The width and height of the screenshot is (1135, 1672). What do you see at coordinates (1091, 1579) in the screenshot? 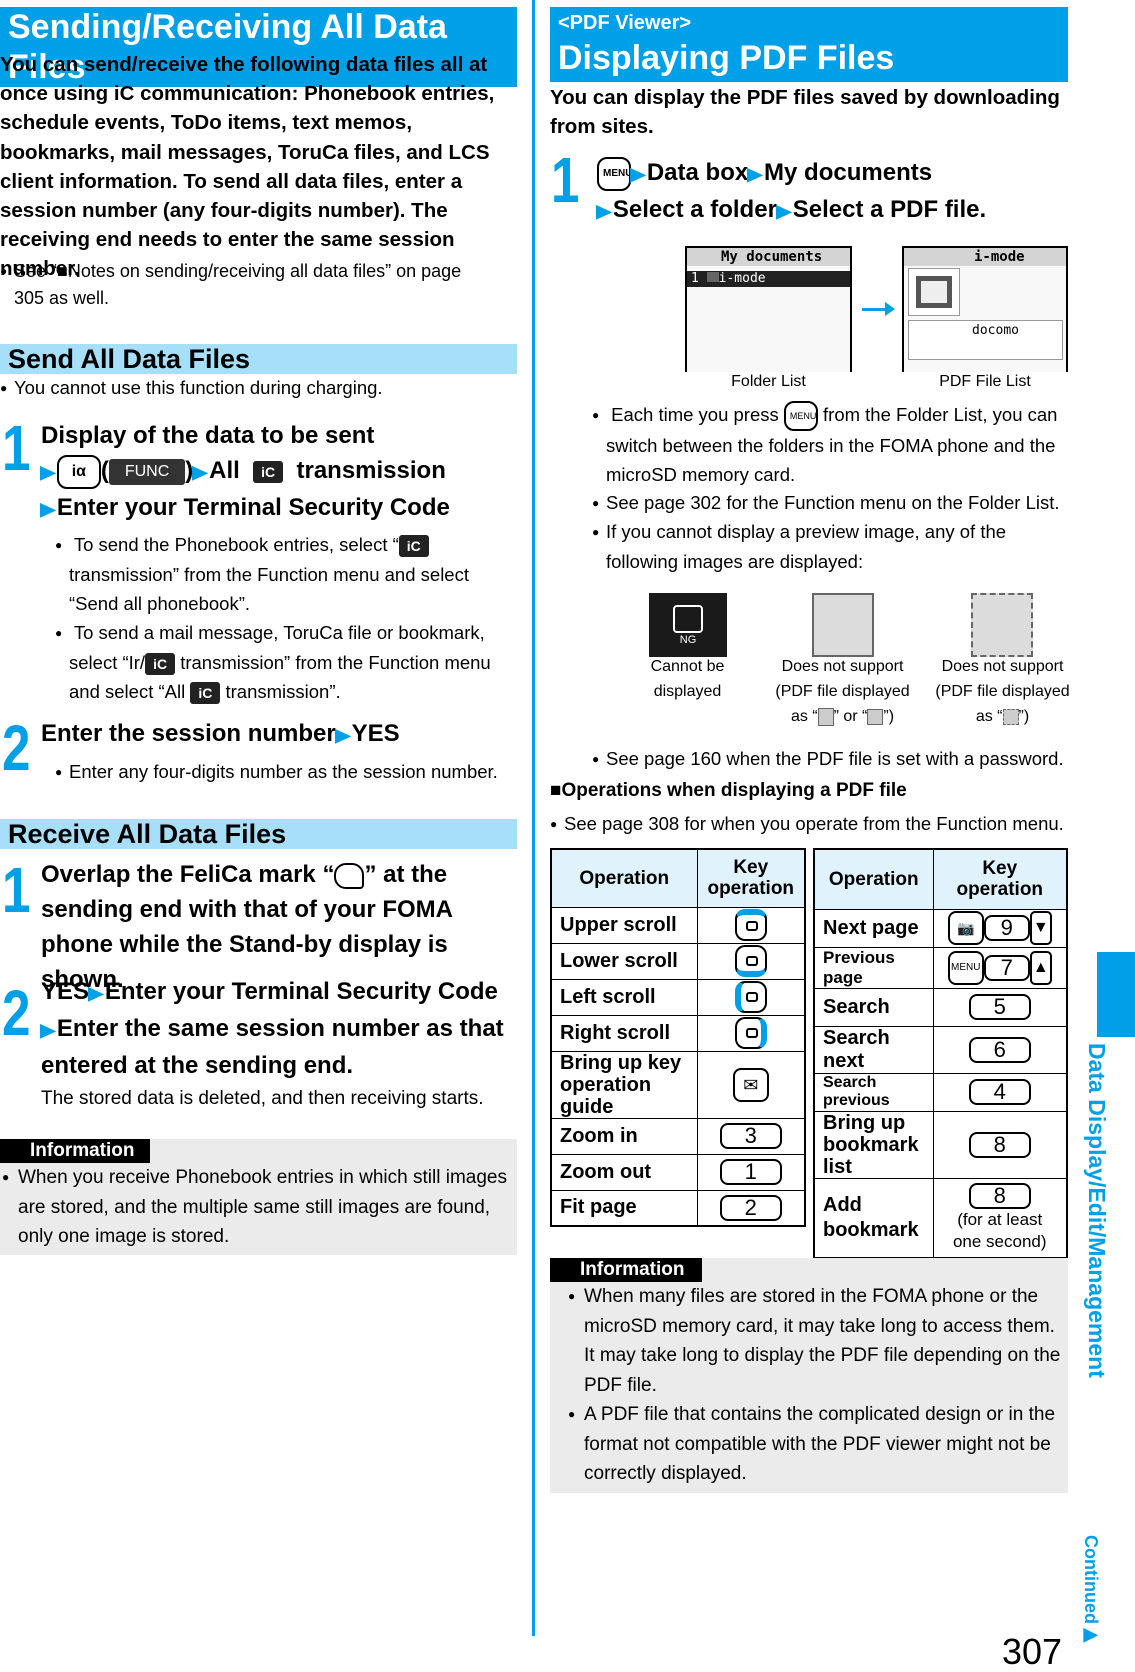
I see `continued-text: Continued` at bounding box center [1091, 1579].